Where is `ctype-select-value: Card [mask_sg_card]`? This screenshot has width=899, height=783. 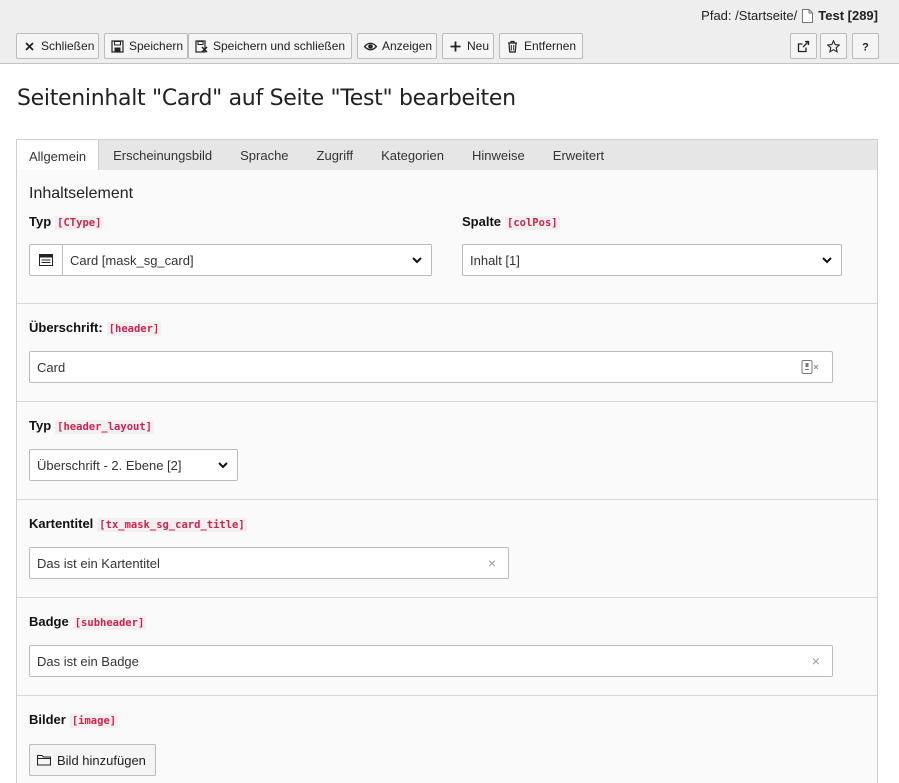 ctype-select-value: Card [mask_sg_card] is located at coordinates (132, 260).